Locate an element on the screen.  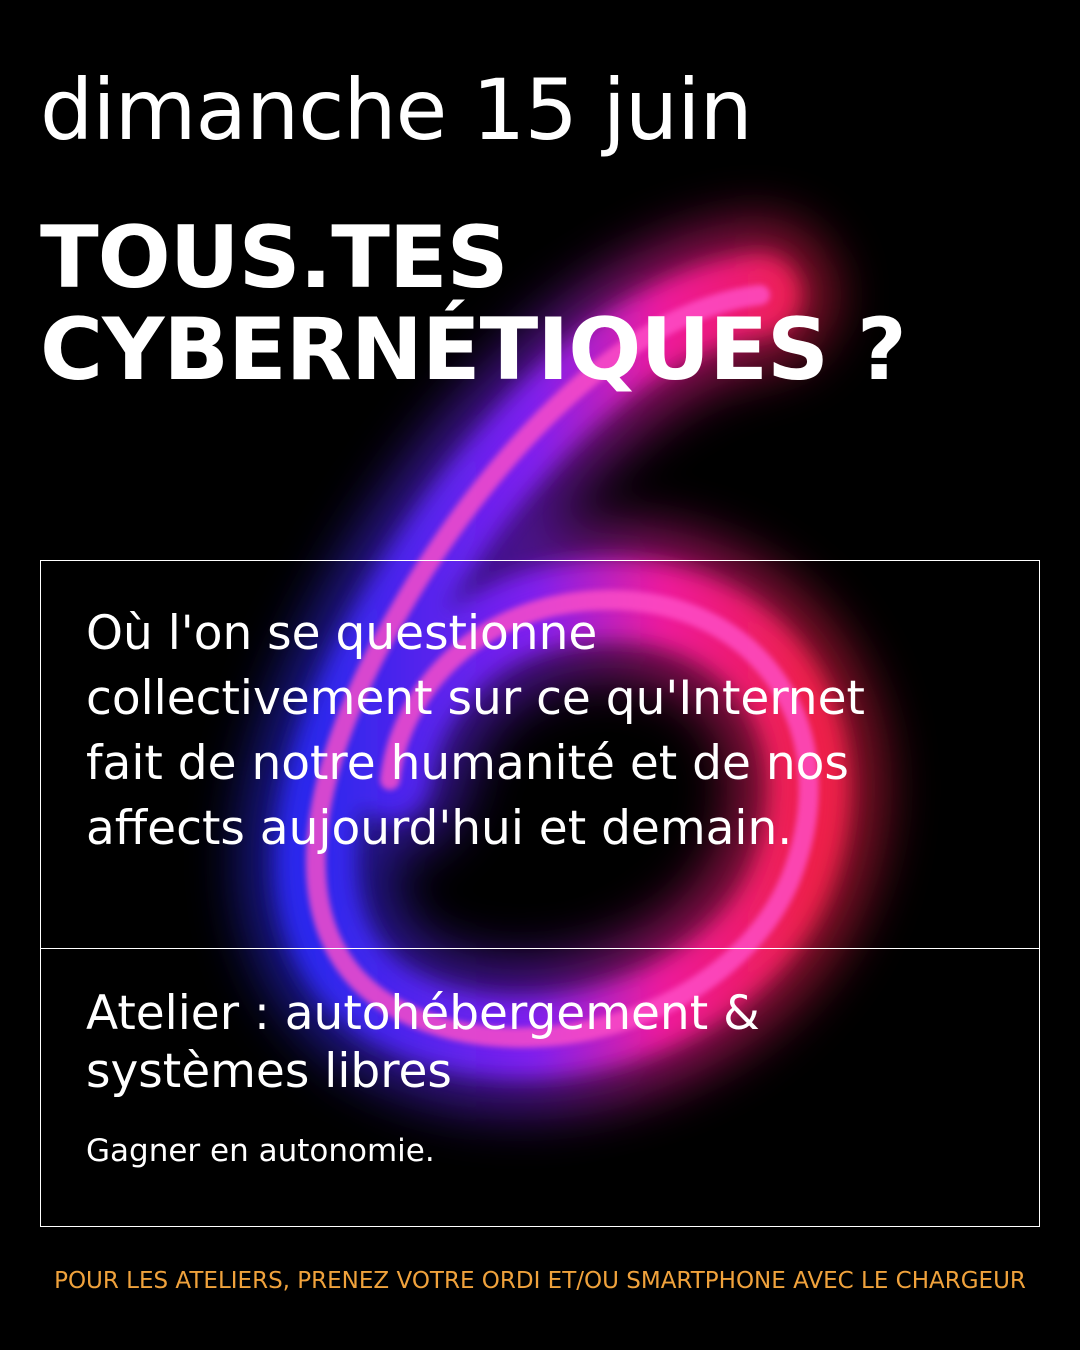
workshop-title-line-1: Atelier : autohébergement & is located at coordinates (423, 1013).